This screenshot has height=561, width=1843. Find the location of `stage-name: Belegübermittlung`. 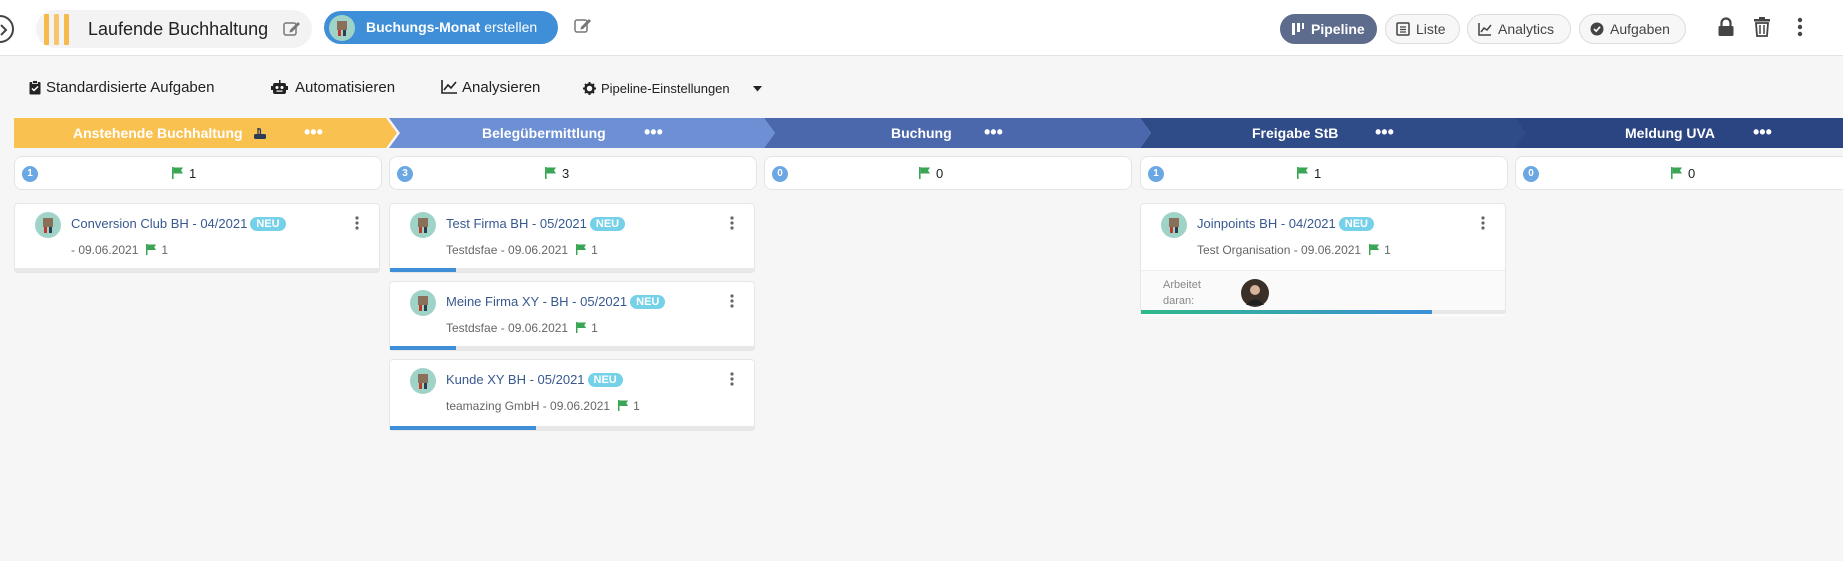

stage-name: Belegübermittlung is located at coordinates (544, 133).